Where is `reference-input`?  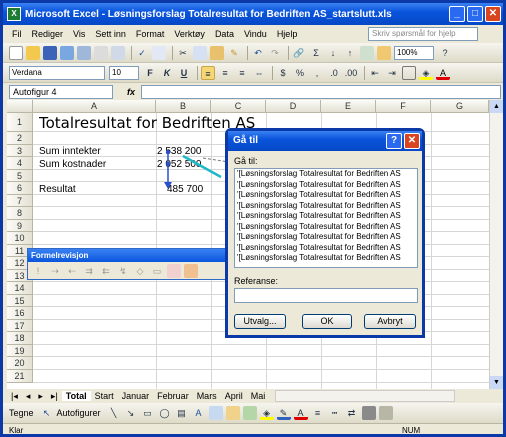 reference-input is located at coordinates (326, 295).